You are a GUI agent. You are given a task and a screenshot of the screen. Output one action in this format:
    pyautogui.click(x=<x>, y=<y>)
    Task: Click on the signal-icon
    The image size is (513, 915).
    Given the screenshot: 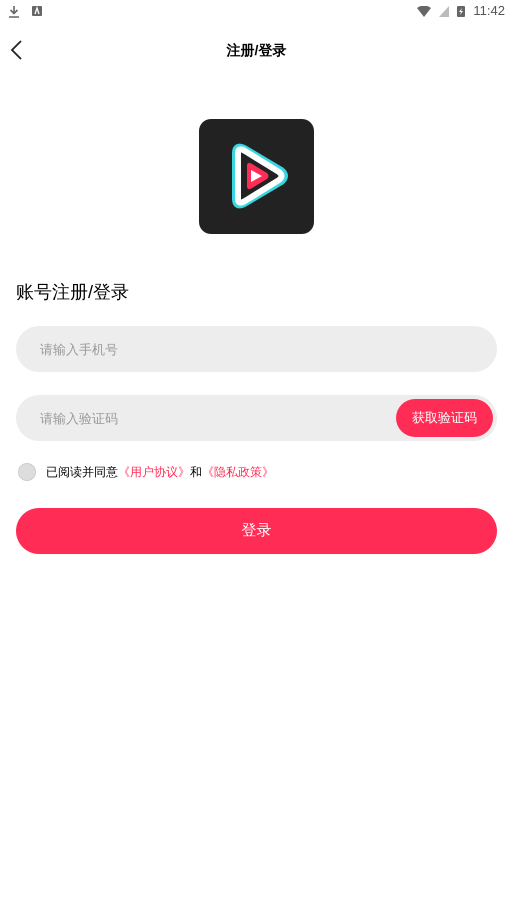 What is the action you would take?
    pyautogui.click(x=444, y=11)
    